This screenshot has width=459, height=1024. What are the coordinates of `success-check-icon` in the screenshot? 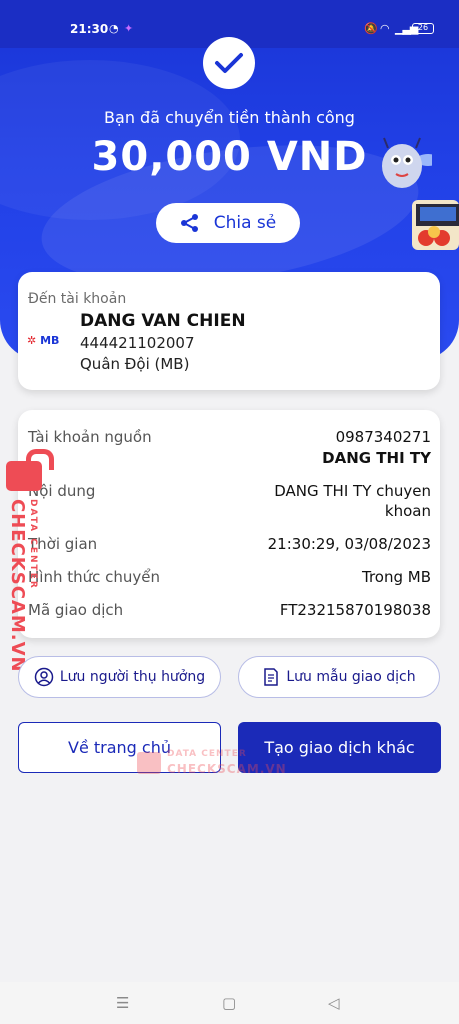 It's located at (229, 63).